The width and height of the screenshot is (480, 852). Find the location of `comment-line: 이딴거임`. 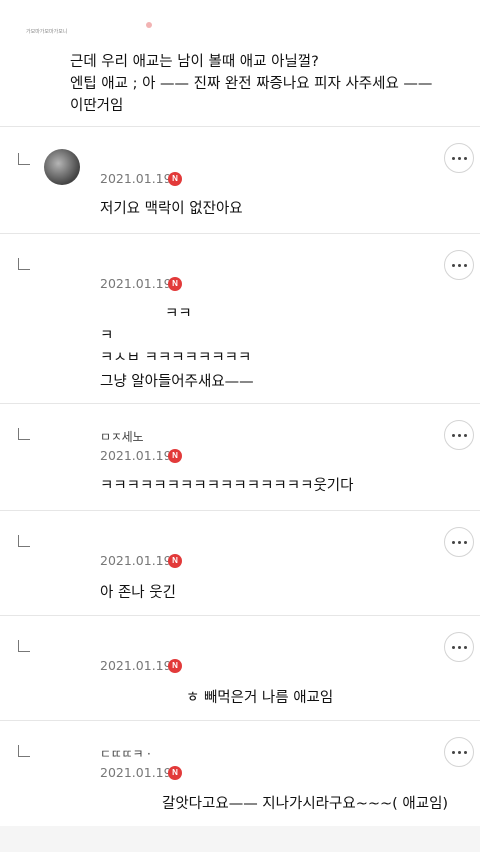

comment-line: 이딴거임 is located at coordinates (97, 106).